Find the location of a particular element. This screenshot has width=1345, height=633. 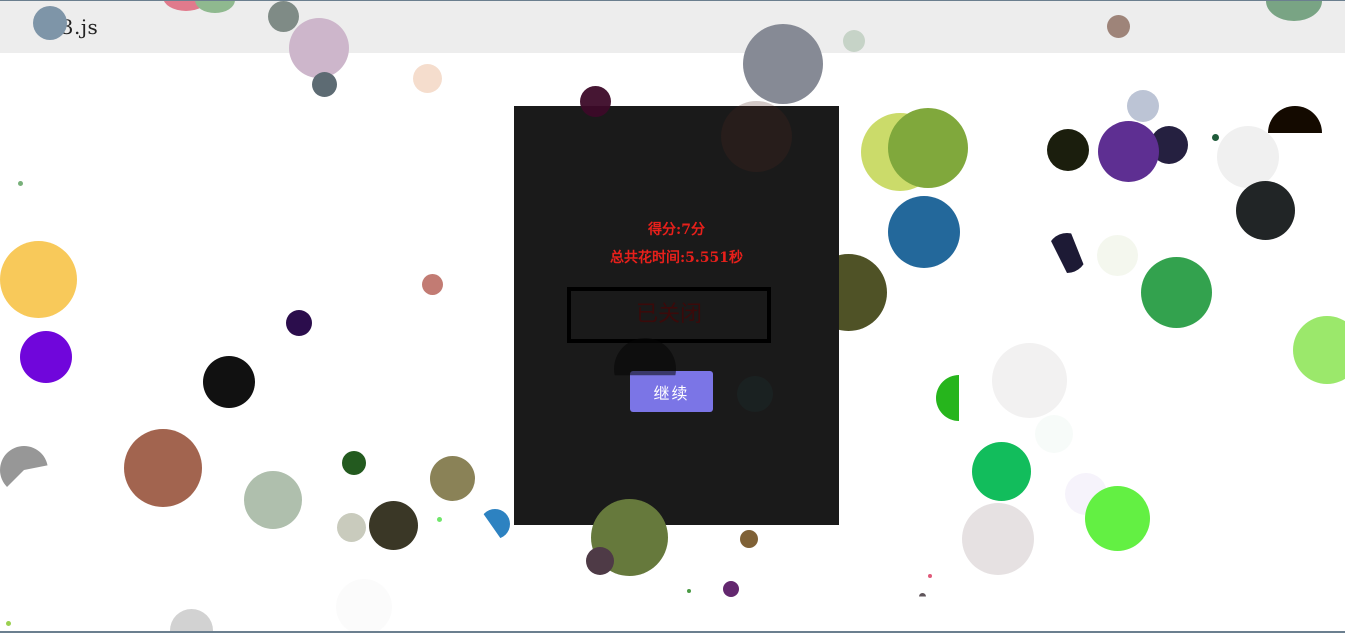

status-box: 已关闭 is located at coordinates (669, 315).